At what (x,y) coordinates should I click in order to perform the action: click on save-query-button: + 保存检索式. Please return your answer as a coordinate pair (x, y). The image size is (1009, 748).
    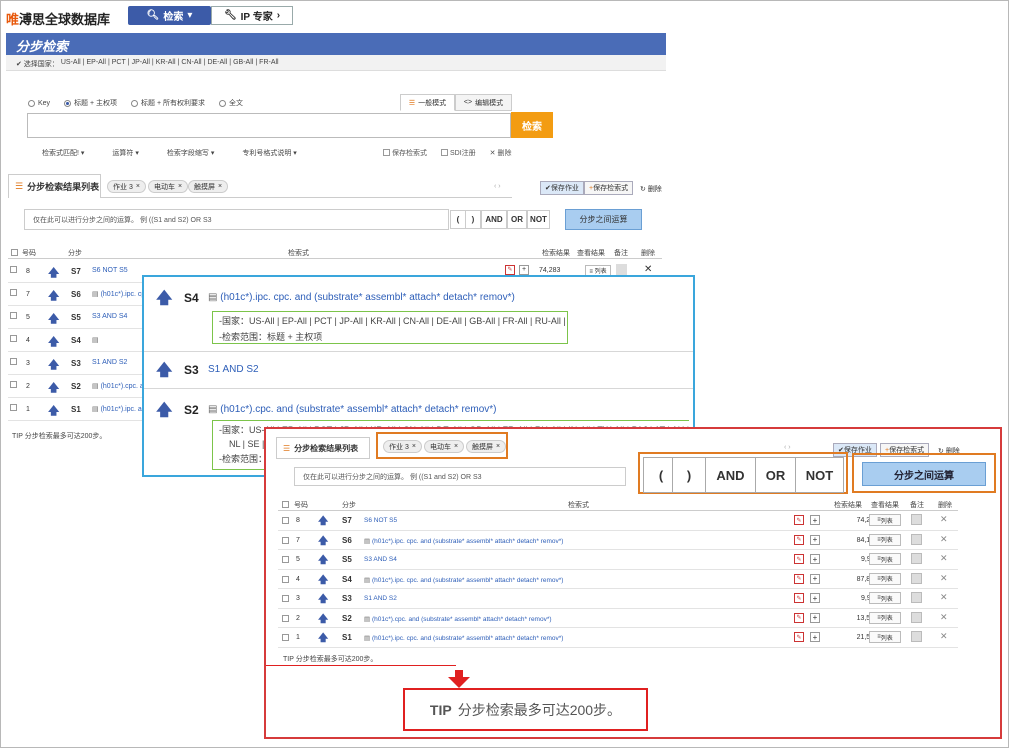
    Looking at the image, I should click on (609, 188).